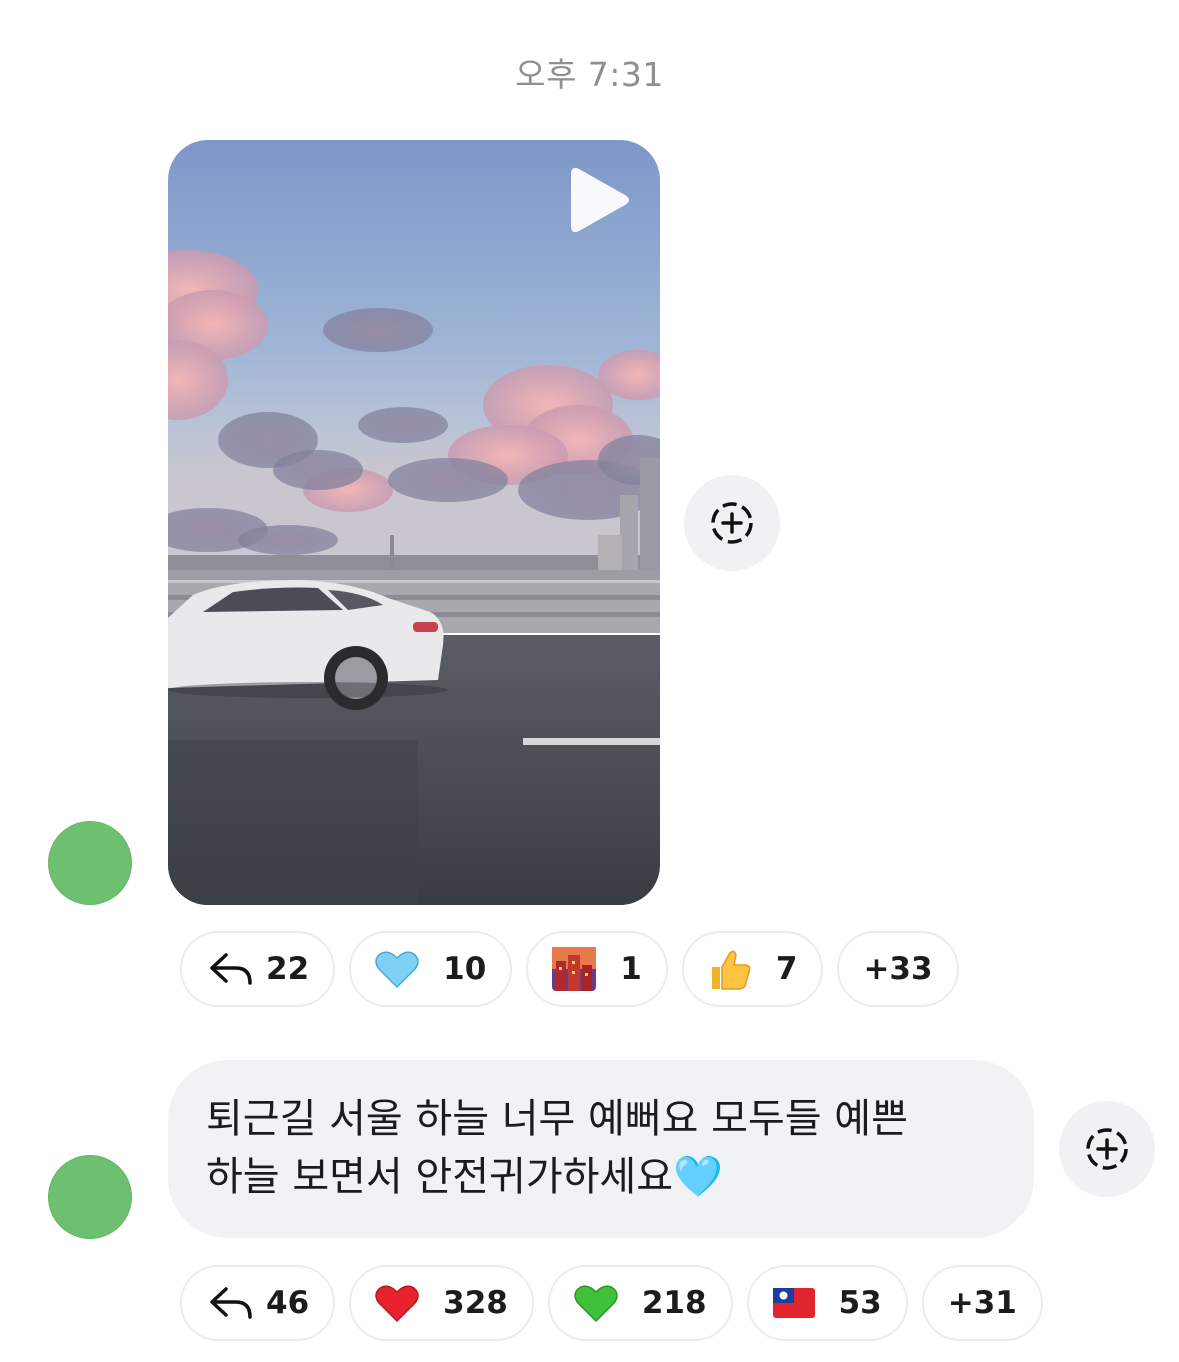 The height and width of the screenshot is (1362, 1179). Describe the element at coordinates (258, 969) in the screenshot. I see `reply-count-chip: 22` at that location.